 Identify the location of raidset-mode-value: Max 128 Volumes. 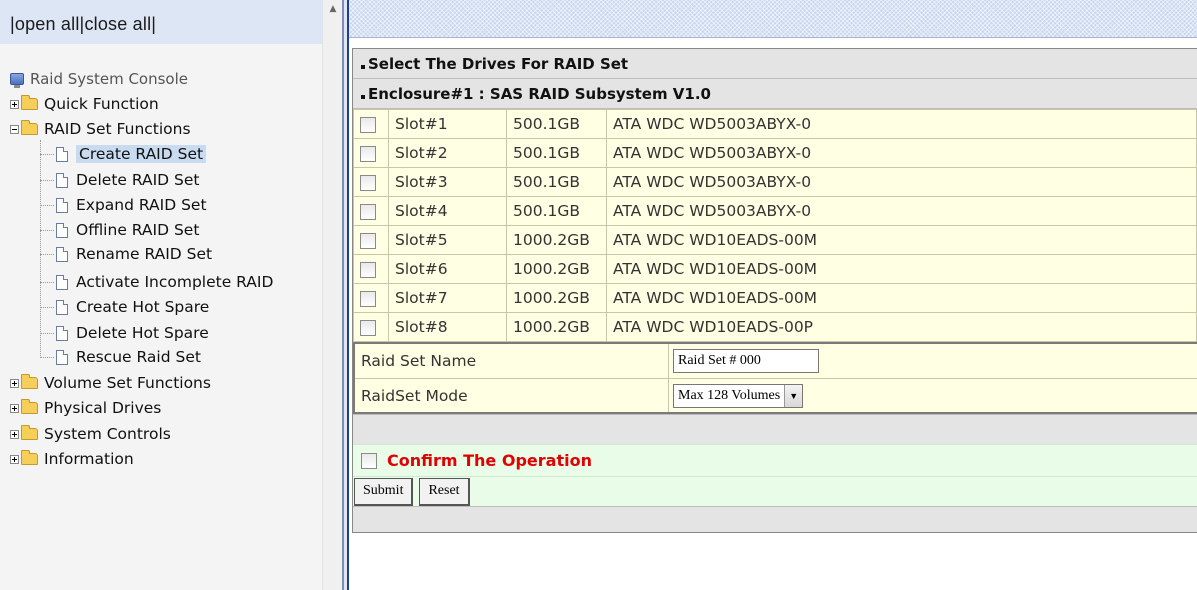
(729, 395).